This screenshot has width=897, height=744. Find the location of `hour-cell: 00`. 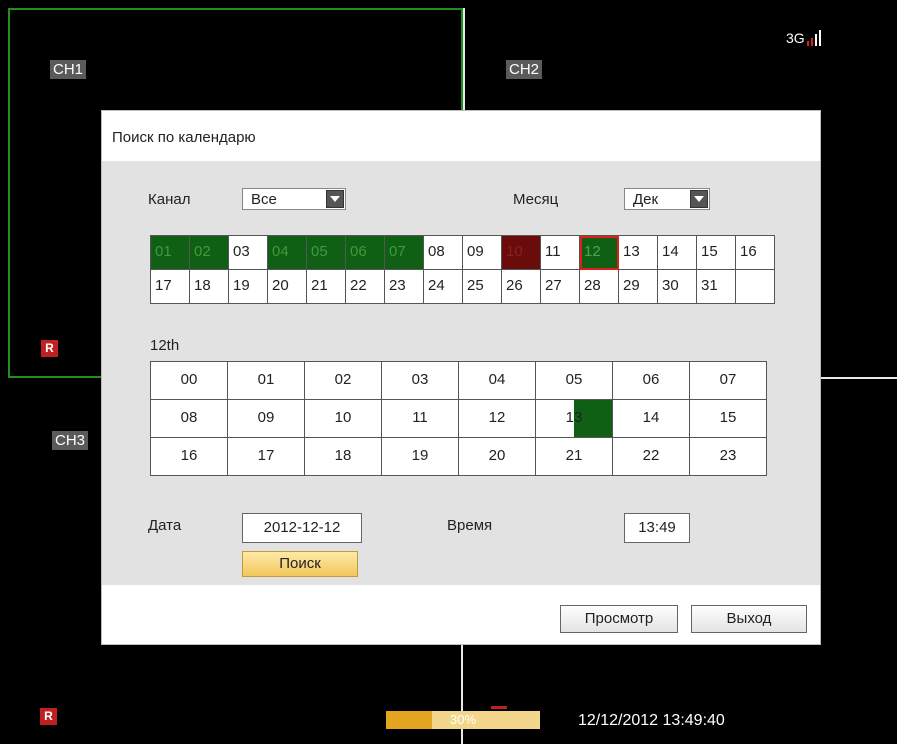

hour-cell: 00 is located at coordinates (189, 381).